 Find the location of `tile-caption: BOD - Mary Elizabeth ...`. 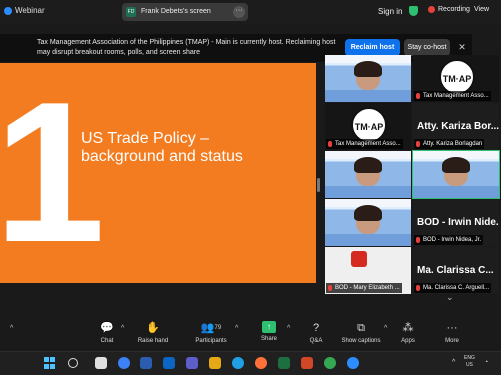

tile-caption: BOD - Mary Elizabeth ... is located at coordinates (364, 288).